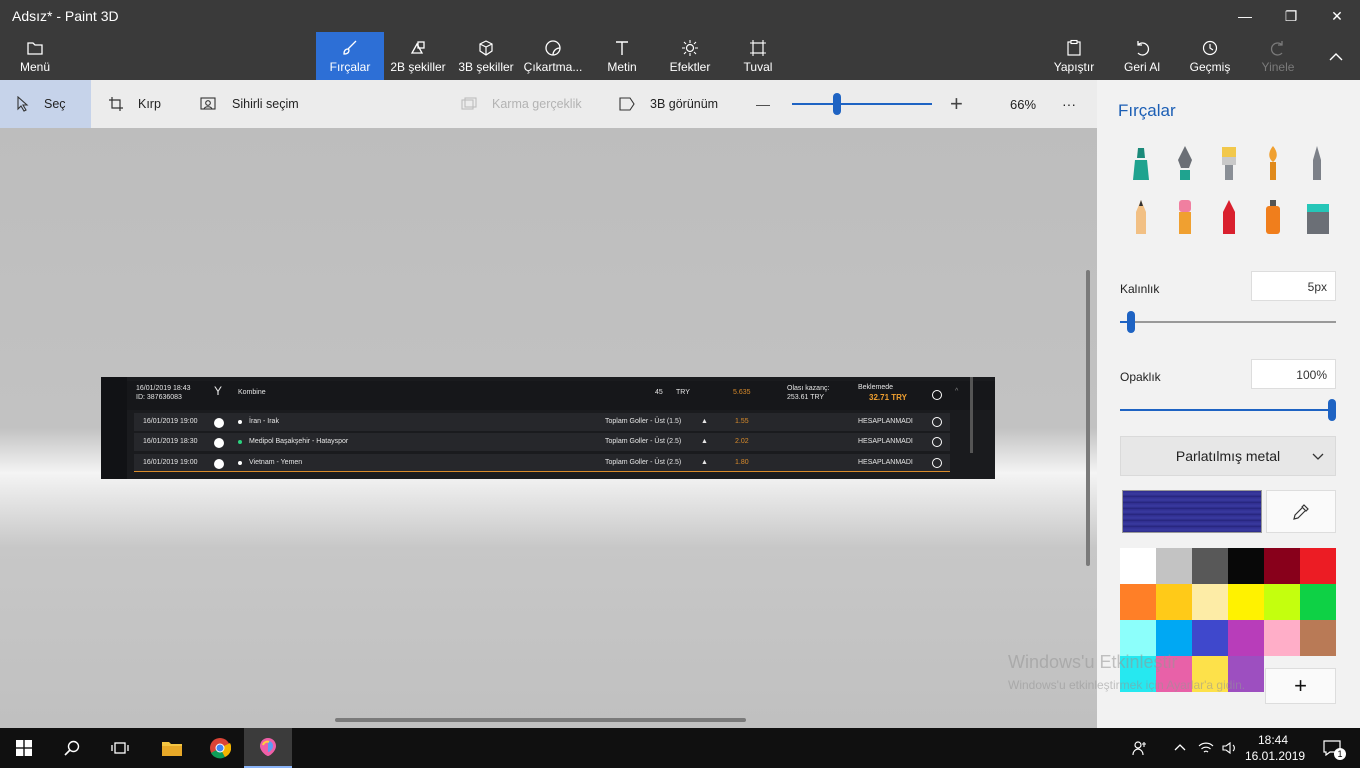 The width and height of the screenshot is (1360, 768). Describe the element at coordinates (1088, 418) in the screenshot. I see `vertical-scrollbar` at that location.